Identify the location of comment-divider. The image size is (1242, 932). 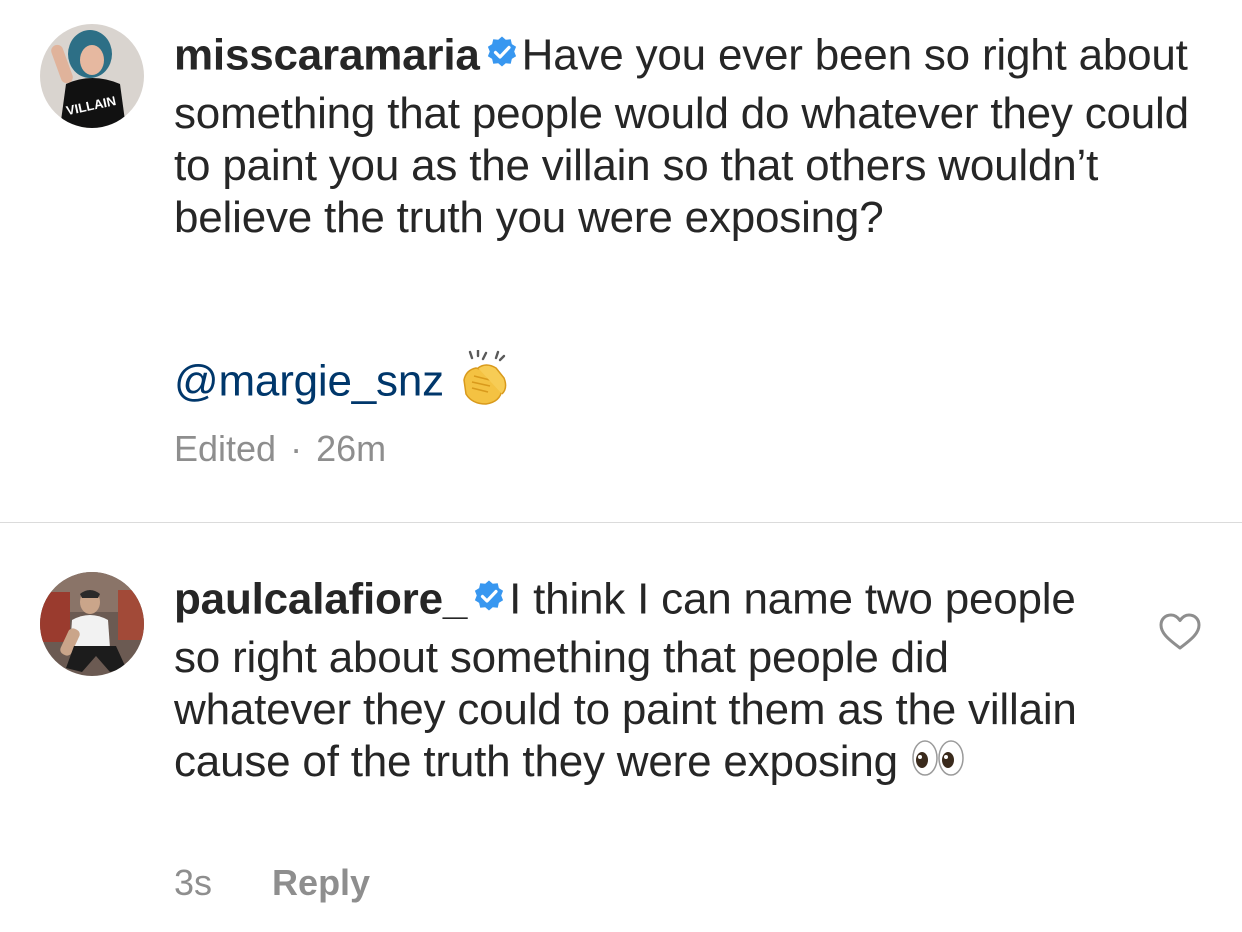
(621, 522).